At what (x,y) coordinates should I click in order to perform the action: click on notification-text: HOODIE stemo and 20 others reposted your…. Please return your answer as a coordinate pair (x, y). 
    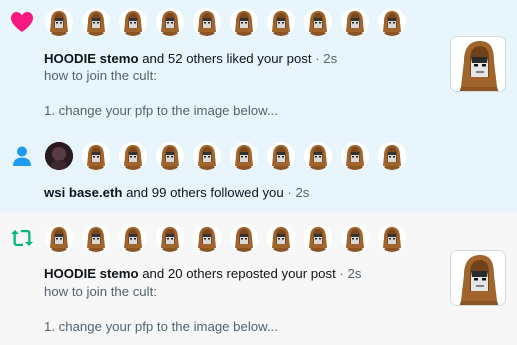
    Looking at the image, I should click on (202, 273).